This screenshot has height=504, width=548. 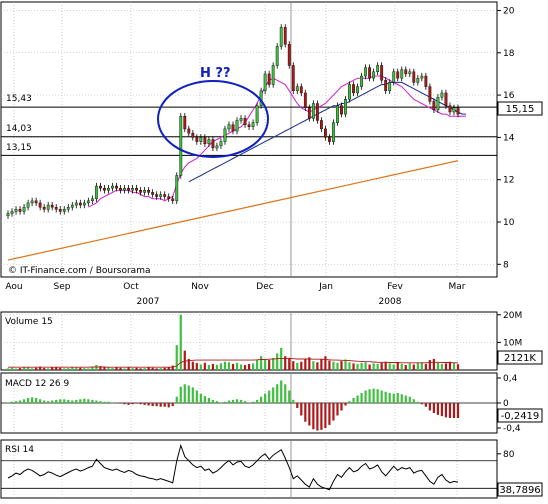 I want to click on macd-last-value: -0,2419, so click(x=520, y=416).